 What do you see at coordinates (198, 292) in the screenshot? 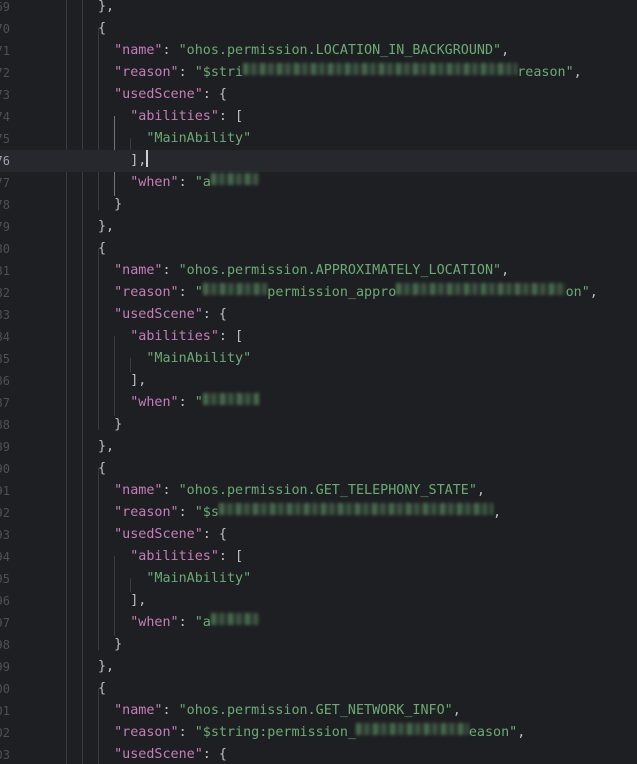
I see `json-string: "` at bounding box center [198, 292].